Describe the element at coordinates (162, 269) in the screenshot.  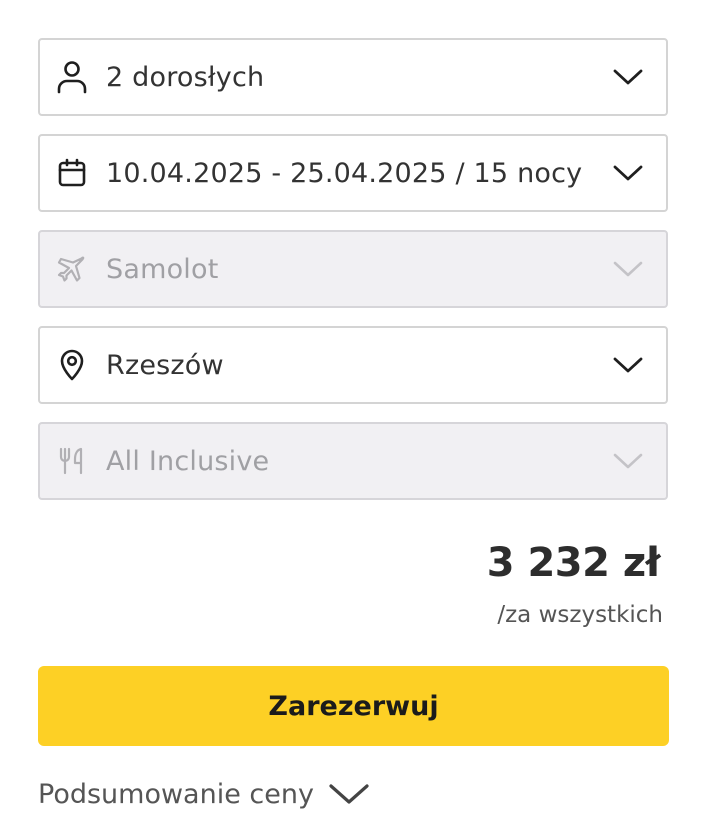
I see `transport-value: Samolot` at that location.